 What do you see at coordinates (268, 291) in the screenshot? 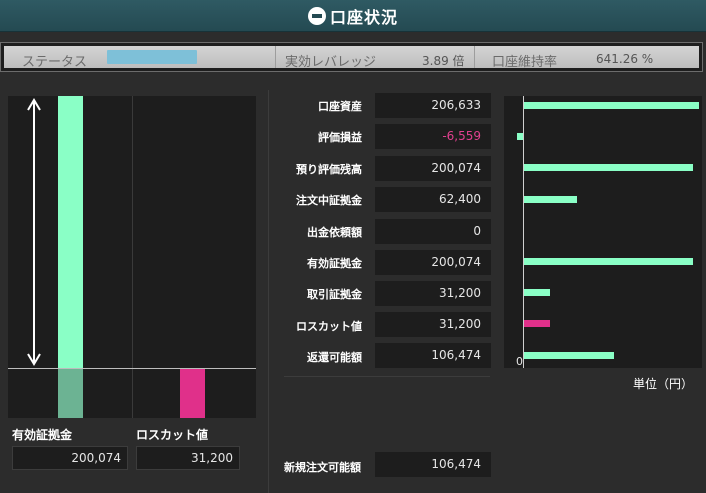
I see `column-divider` at bounding box center [268, 291].